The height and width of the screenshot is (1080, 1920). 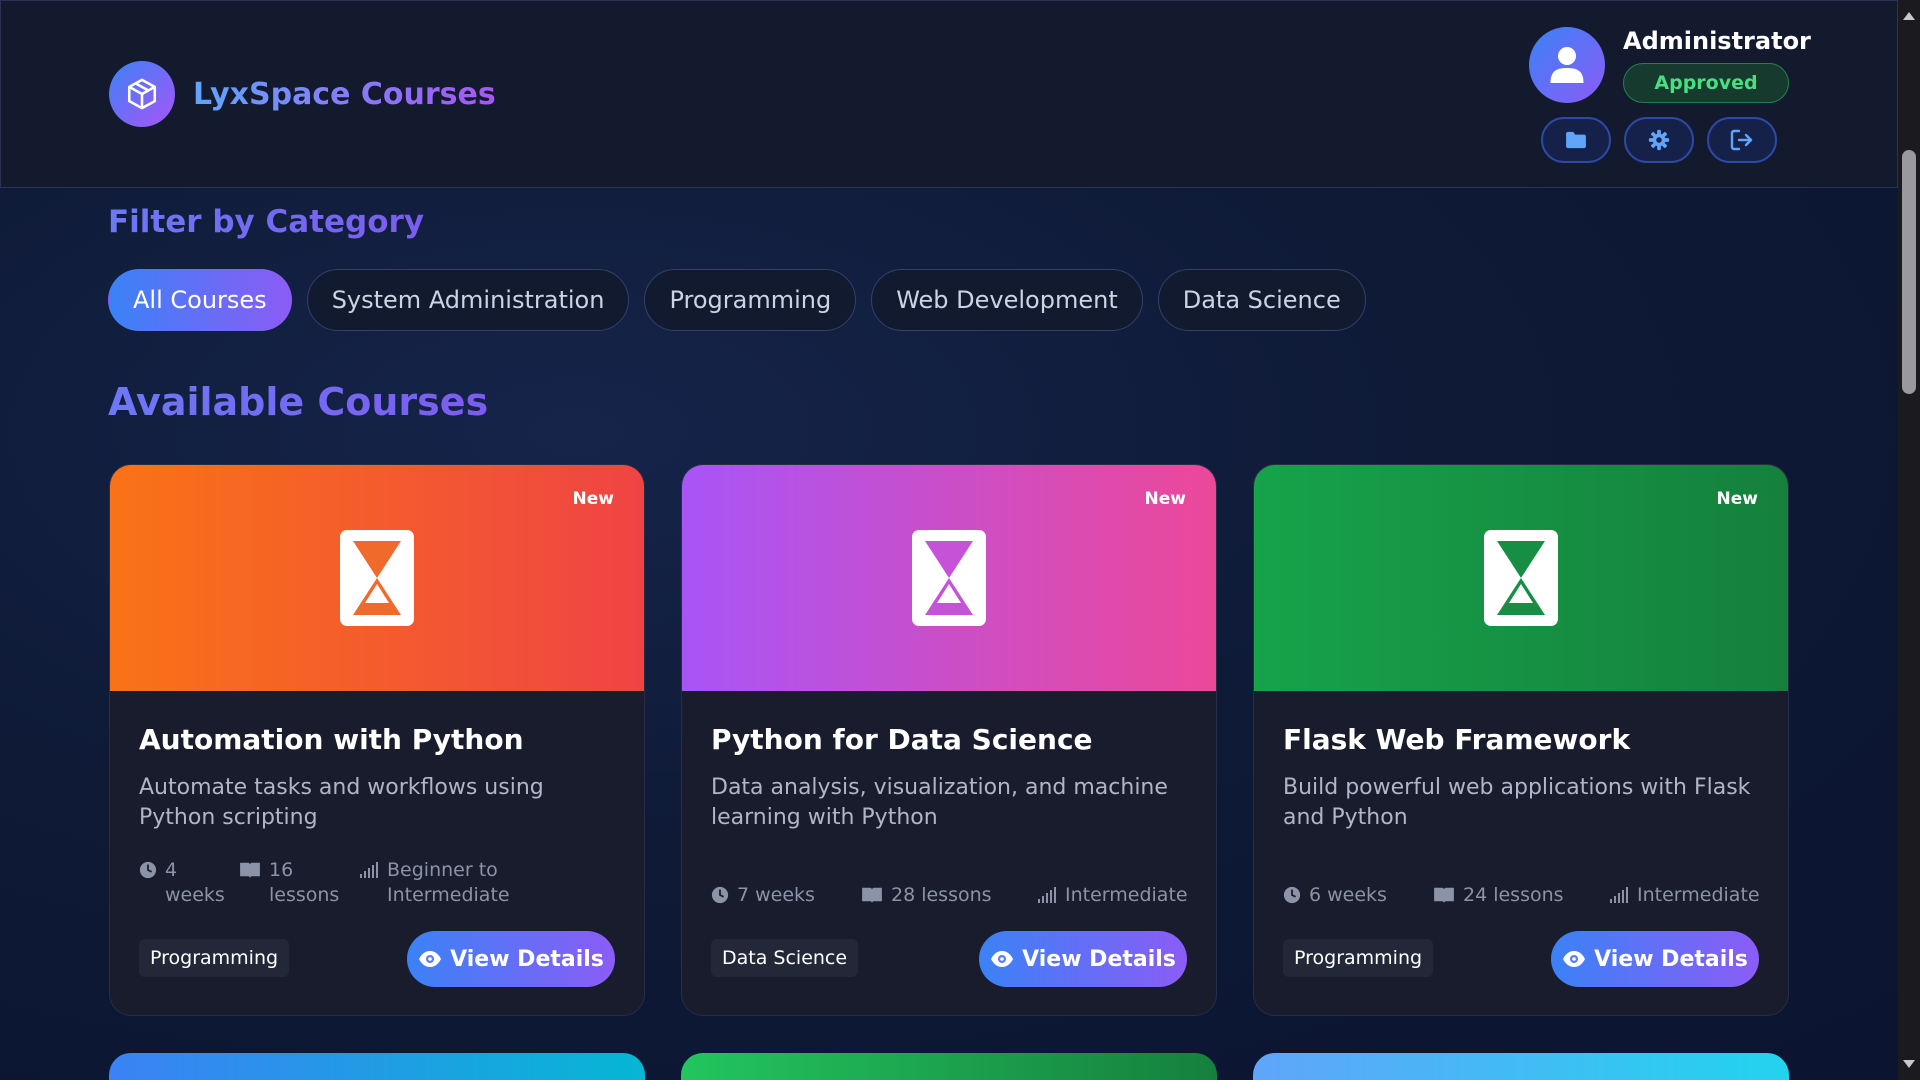 I want to click on course-title: Python for Data Science, so click(x=902, y=739).